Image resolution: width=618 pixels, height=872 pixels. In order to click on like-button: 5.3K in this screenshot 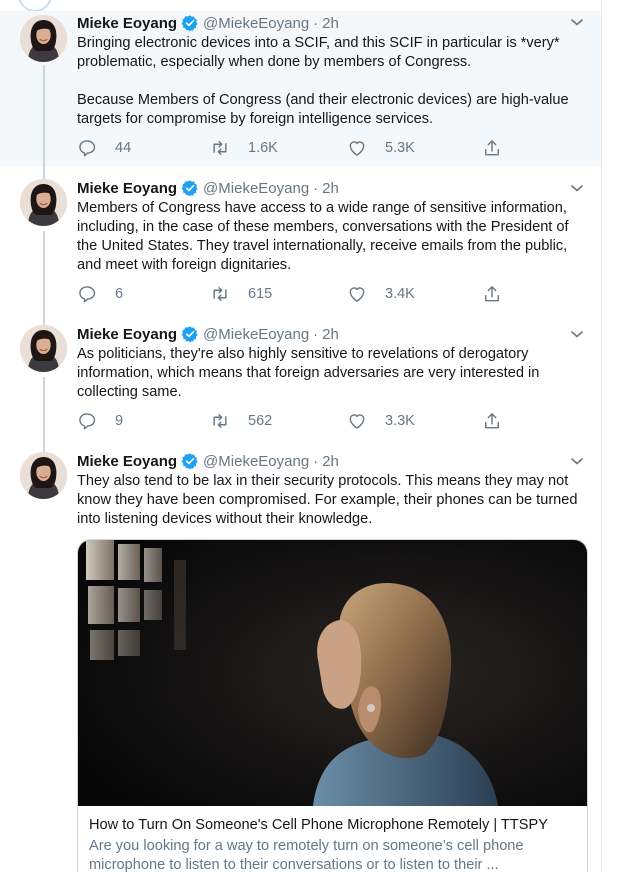, I will do `click(381, 148)`.